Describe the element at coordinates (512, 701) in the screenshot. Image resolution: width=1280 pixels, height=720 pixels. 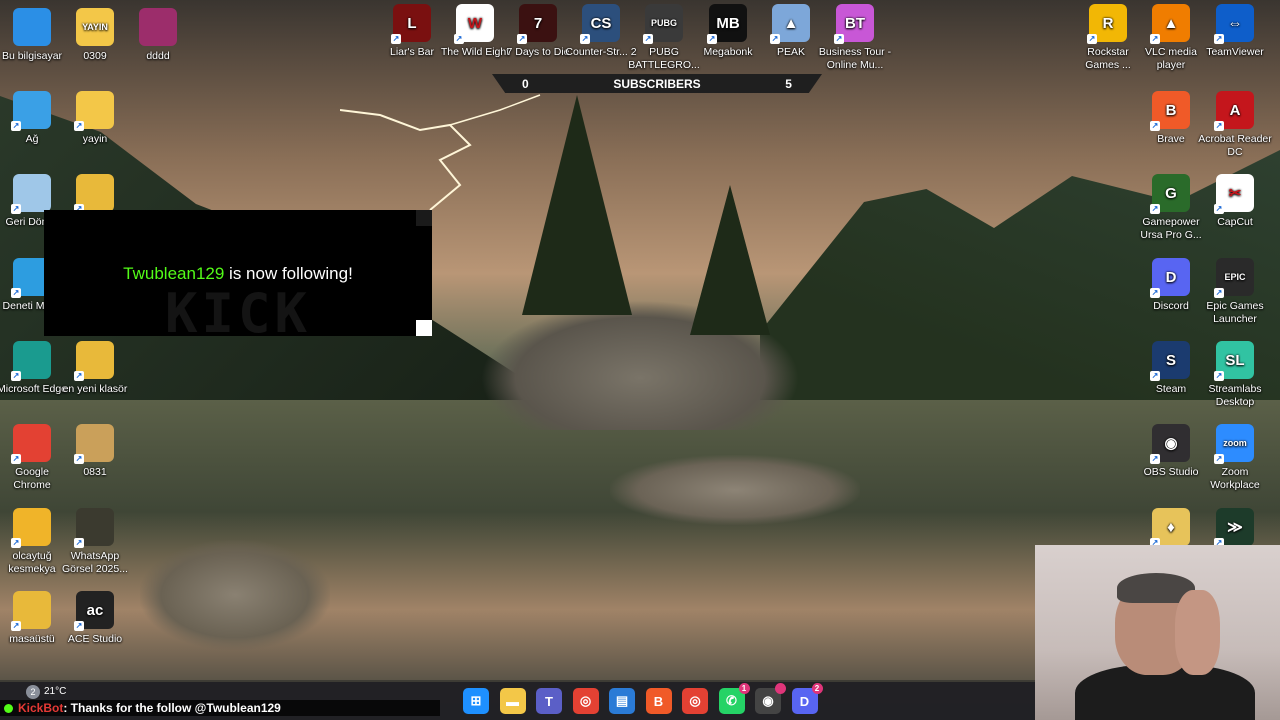
I see `file-explorer-icon: ▬` at that location.